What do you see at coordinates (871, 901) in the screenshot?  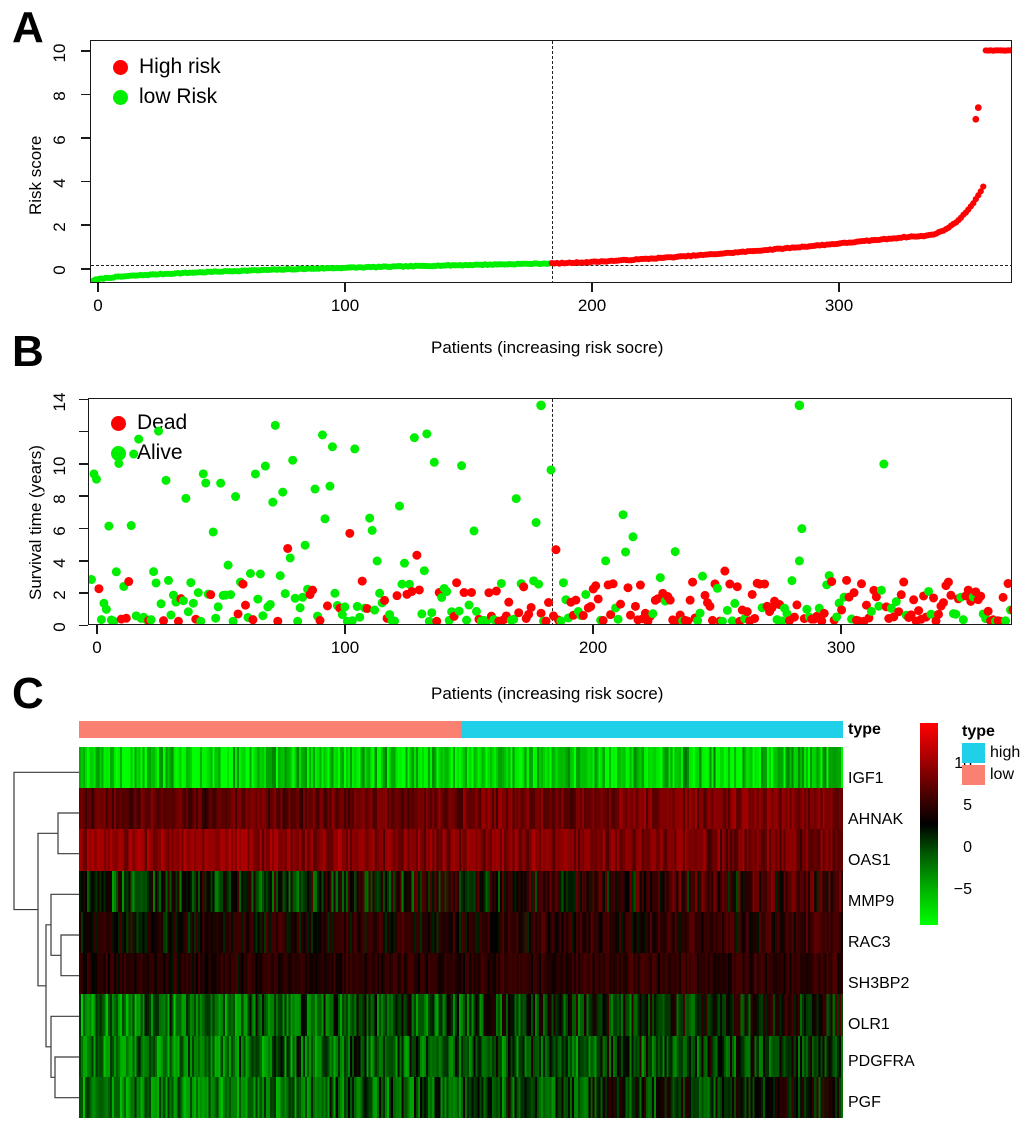 I see `gene-label-mmp9: MMP9` at bounding box center [871, 901].